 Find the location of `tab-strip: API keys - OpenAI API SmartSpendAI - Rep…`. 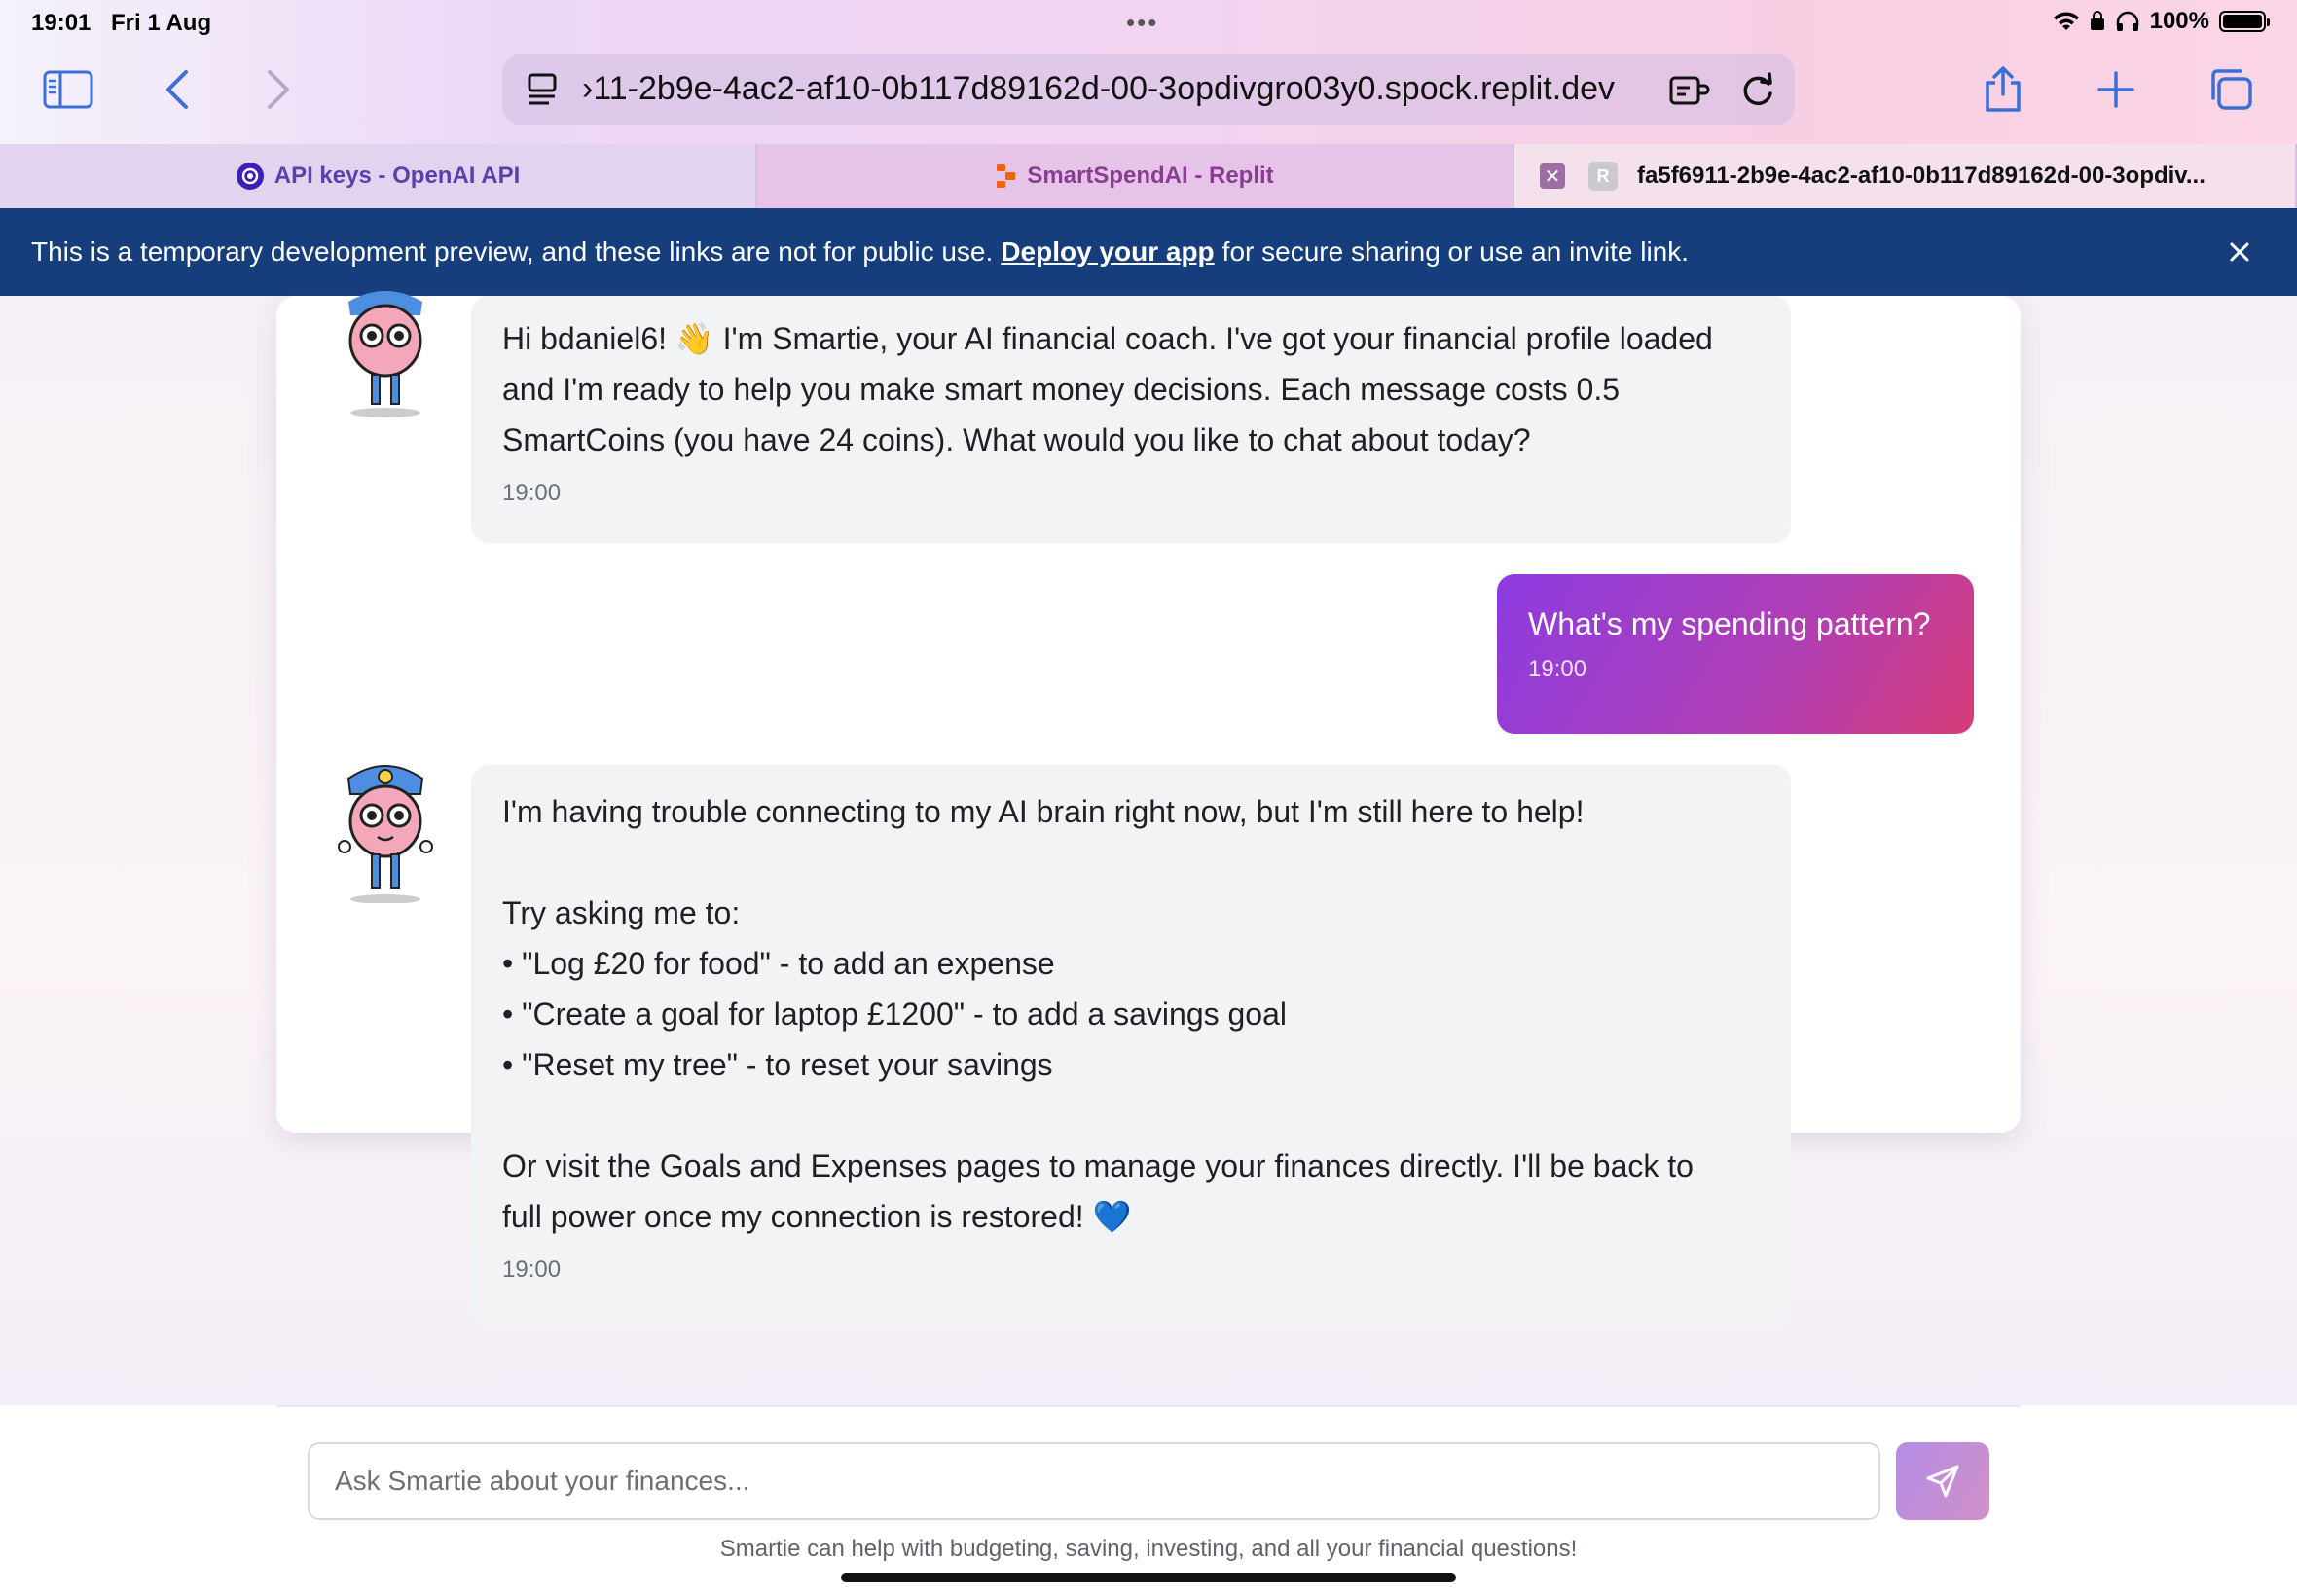

tab-strip: API keys - OpenAI API SmartSpendAI - Rep… is located at coordinates (1148, 176).